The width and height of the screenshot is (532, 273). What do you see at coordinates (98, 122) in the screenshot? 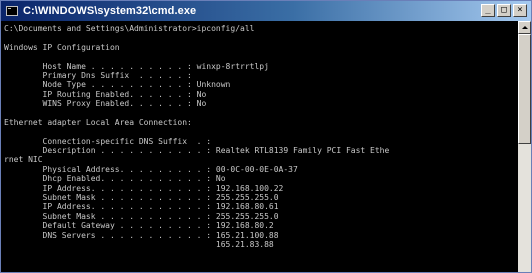
I see `console-line: Ethernet adapter Local Area Connection:` at bounding box center [98, 122].